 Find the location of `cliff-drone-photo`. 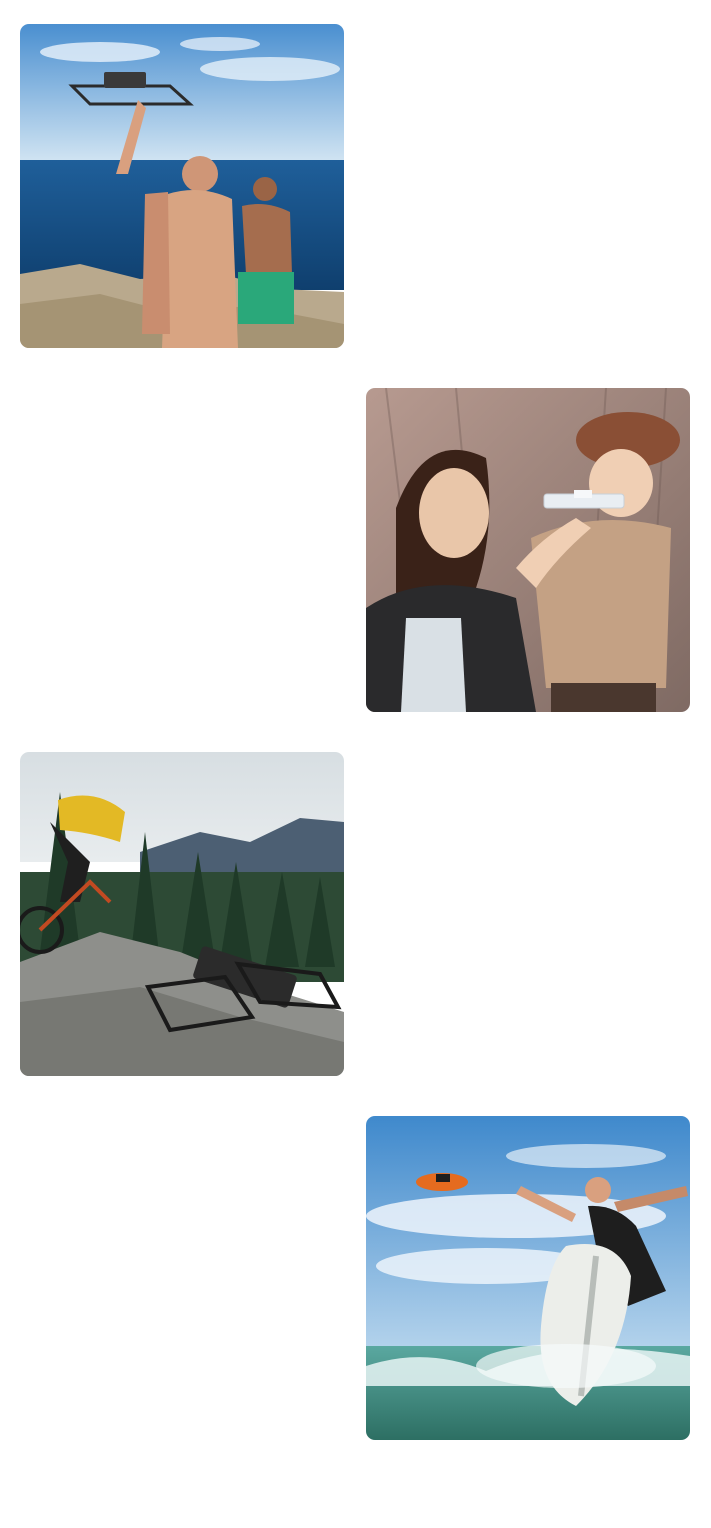

cliff-drone-photo is located at coordinates (182, 186).